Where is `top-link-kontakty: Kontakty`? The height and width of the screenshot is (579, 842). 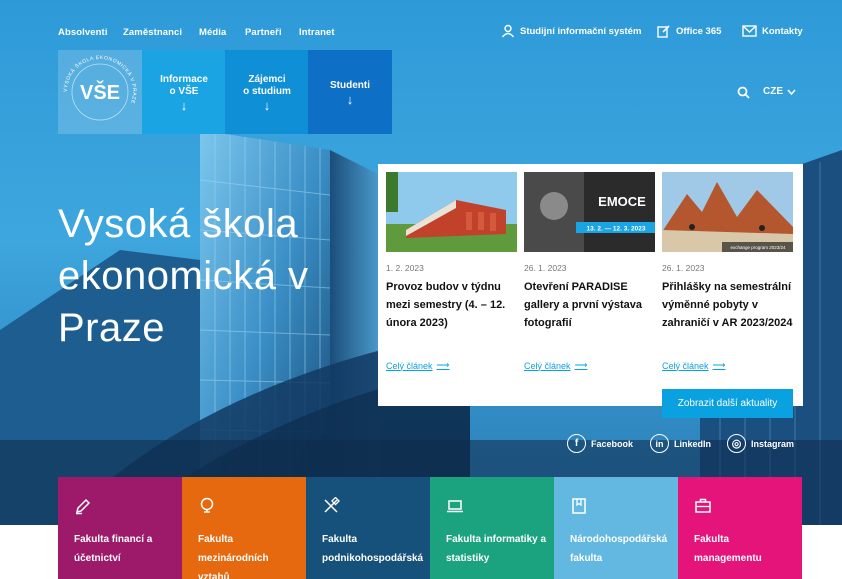 top-link-kontakty: Kontakty is located at coordinates (772, 31).